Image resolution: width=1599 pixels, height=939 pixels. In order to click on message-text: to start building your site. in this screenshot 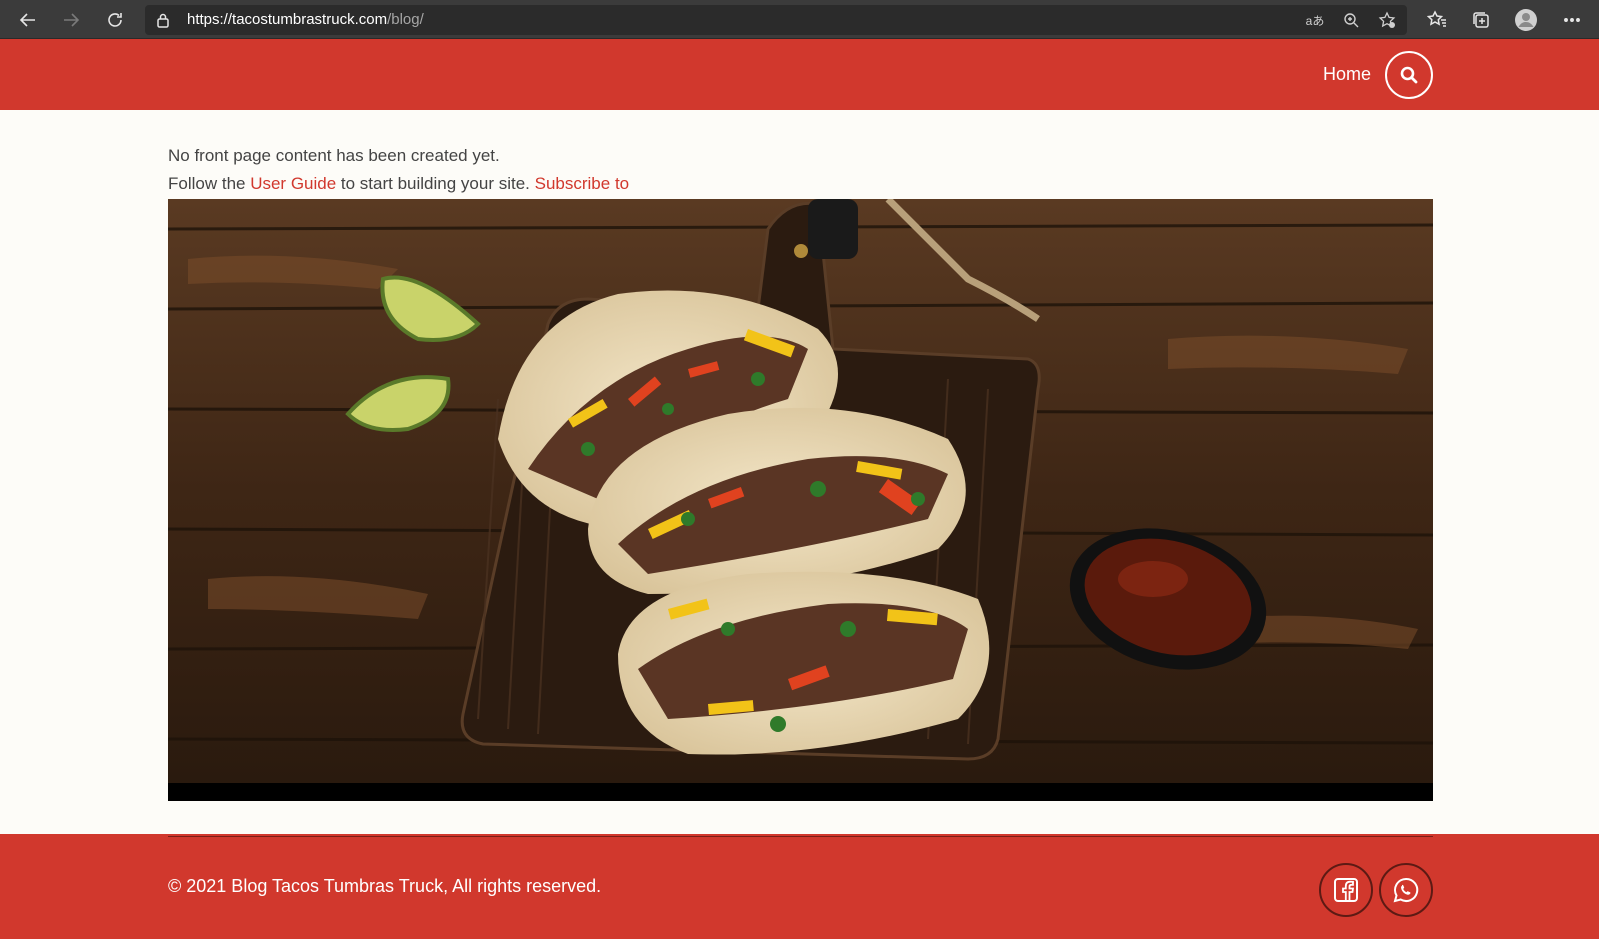, I will do `click(435, 183)`.